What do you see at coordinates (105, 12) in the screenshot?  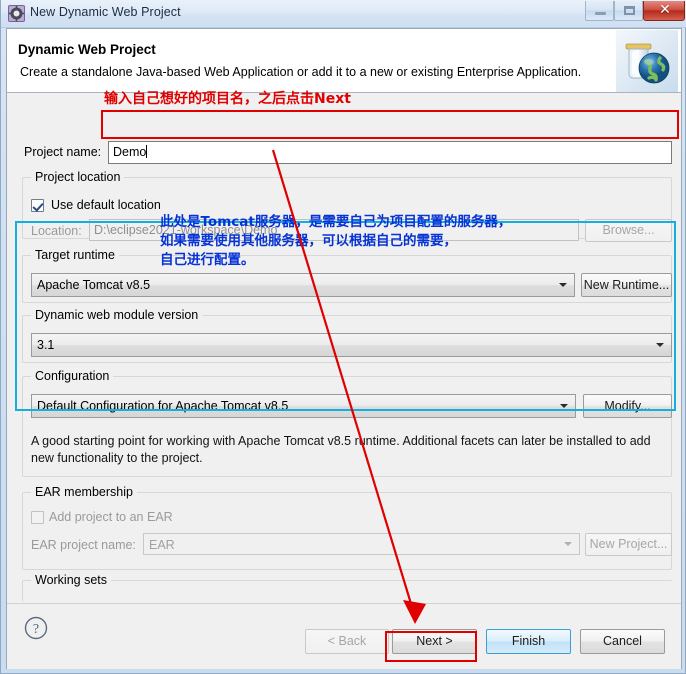 I see `window-title: New Dynamic Web Project` at bounding box center [105, 12].